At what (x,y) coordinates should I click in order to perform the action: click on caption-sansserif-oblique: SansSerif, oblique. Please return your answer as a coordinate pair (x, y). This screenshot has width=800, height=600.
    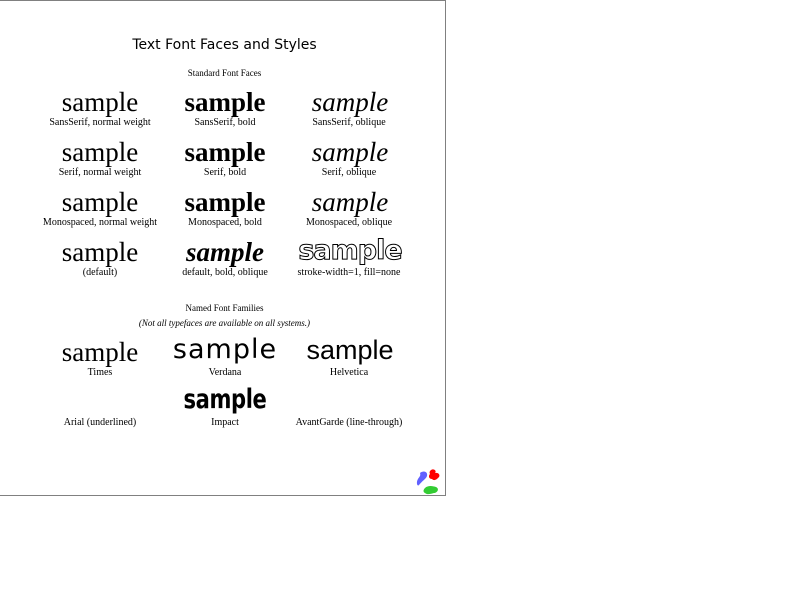
    Looking at the image, I should click on (349, 122).